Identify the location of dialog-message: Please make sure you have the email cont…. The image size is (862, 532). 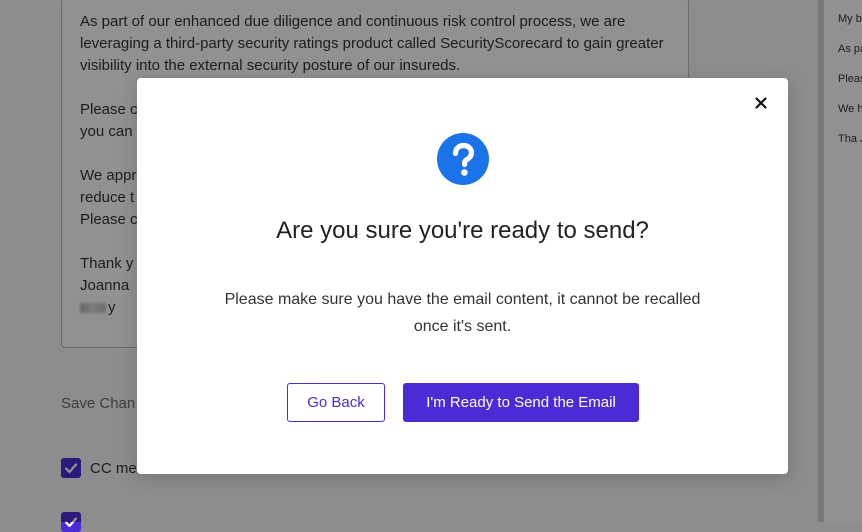
(462, 313).